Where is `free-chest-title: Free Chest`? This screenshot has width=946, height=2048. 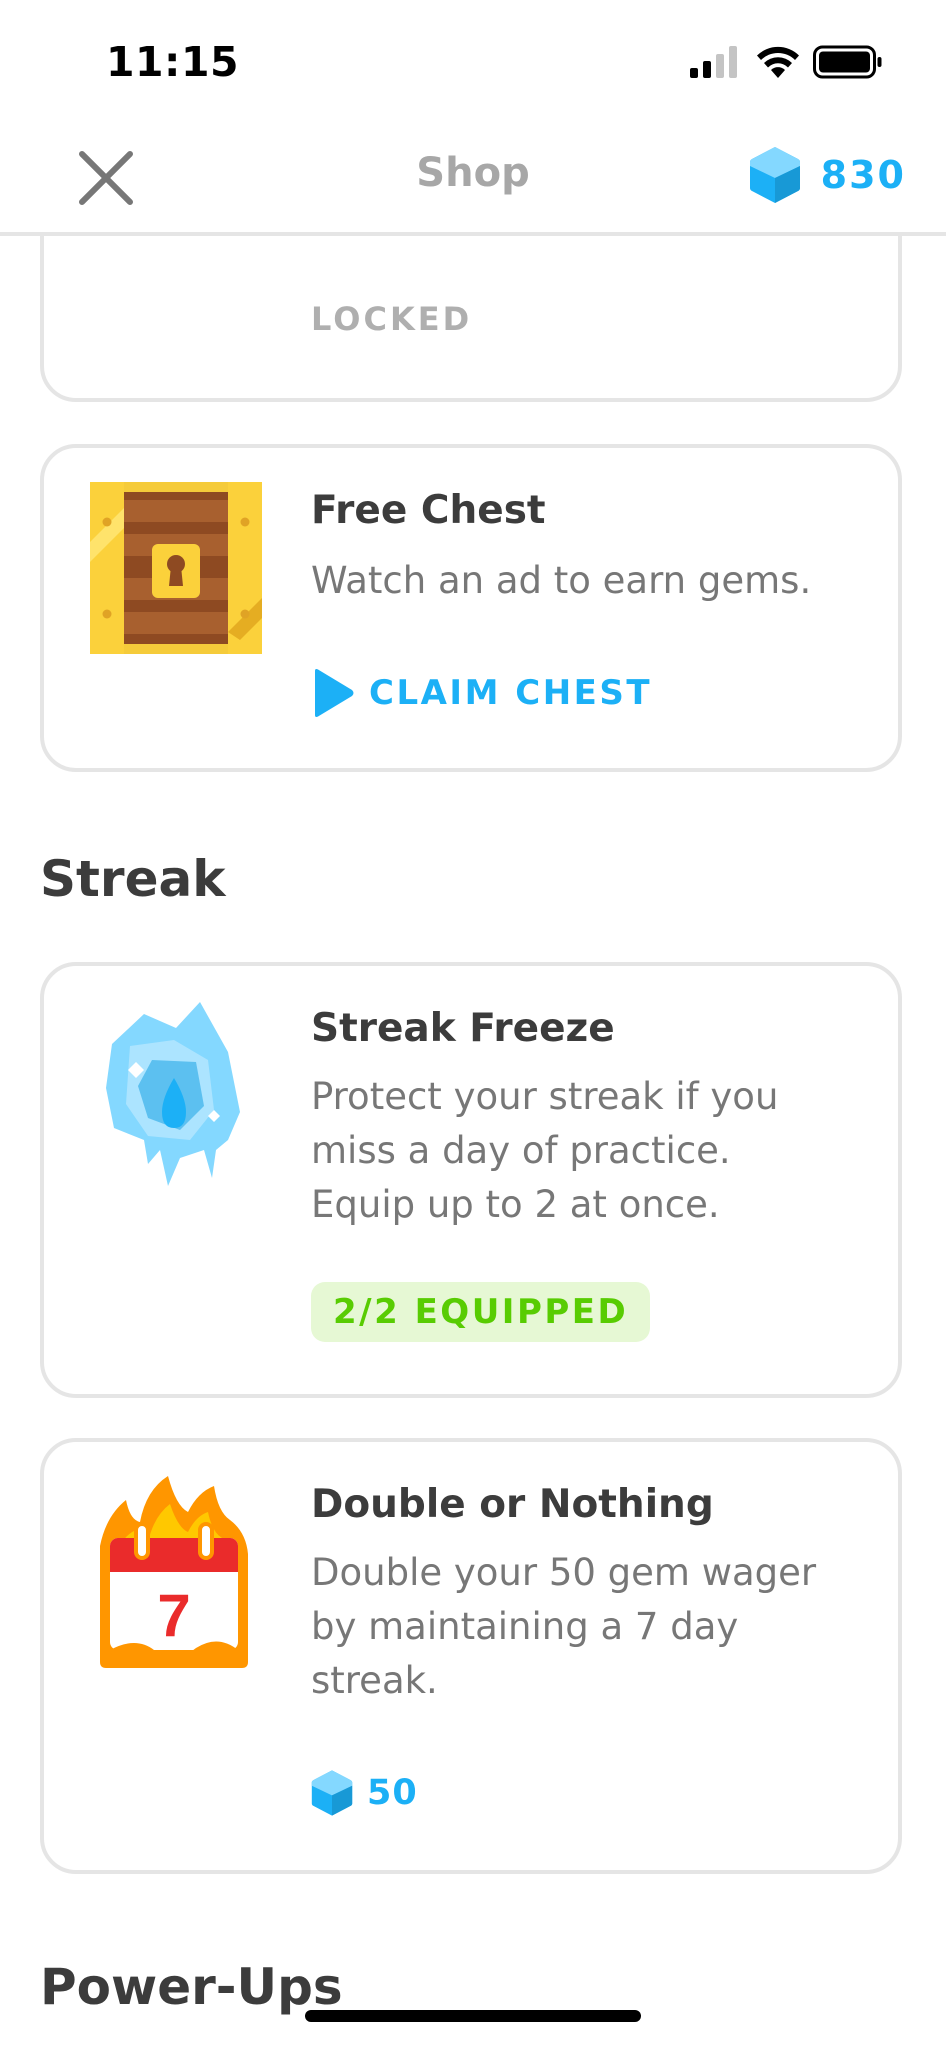 free-chest-title: Free Chest is located at coordinates (428, 510).